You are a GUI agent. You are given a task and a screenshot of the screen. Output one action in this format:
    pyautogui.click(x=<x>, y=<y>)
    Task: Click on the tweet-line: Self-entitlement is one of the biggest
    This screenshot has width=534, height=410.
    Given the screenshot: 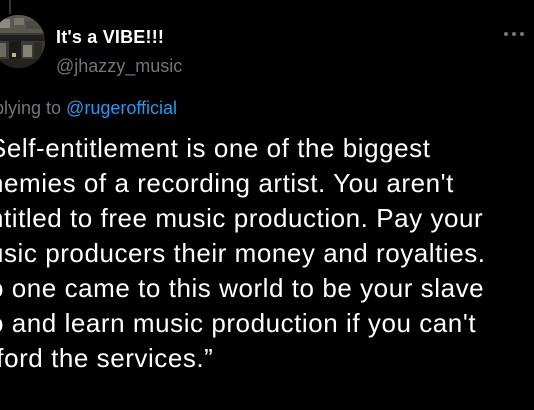 What is the action you would take?
    pyautogui.click(x=215, y=148)
    